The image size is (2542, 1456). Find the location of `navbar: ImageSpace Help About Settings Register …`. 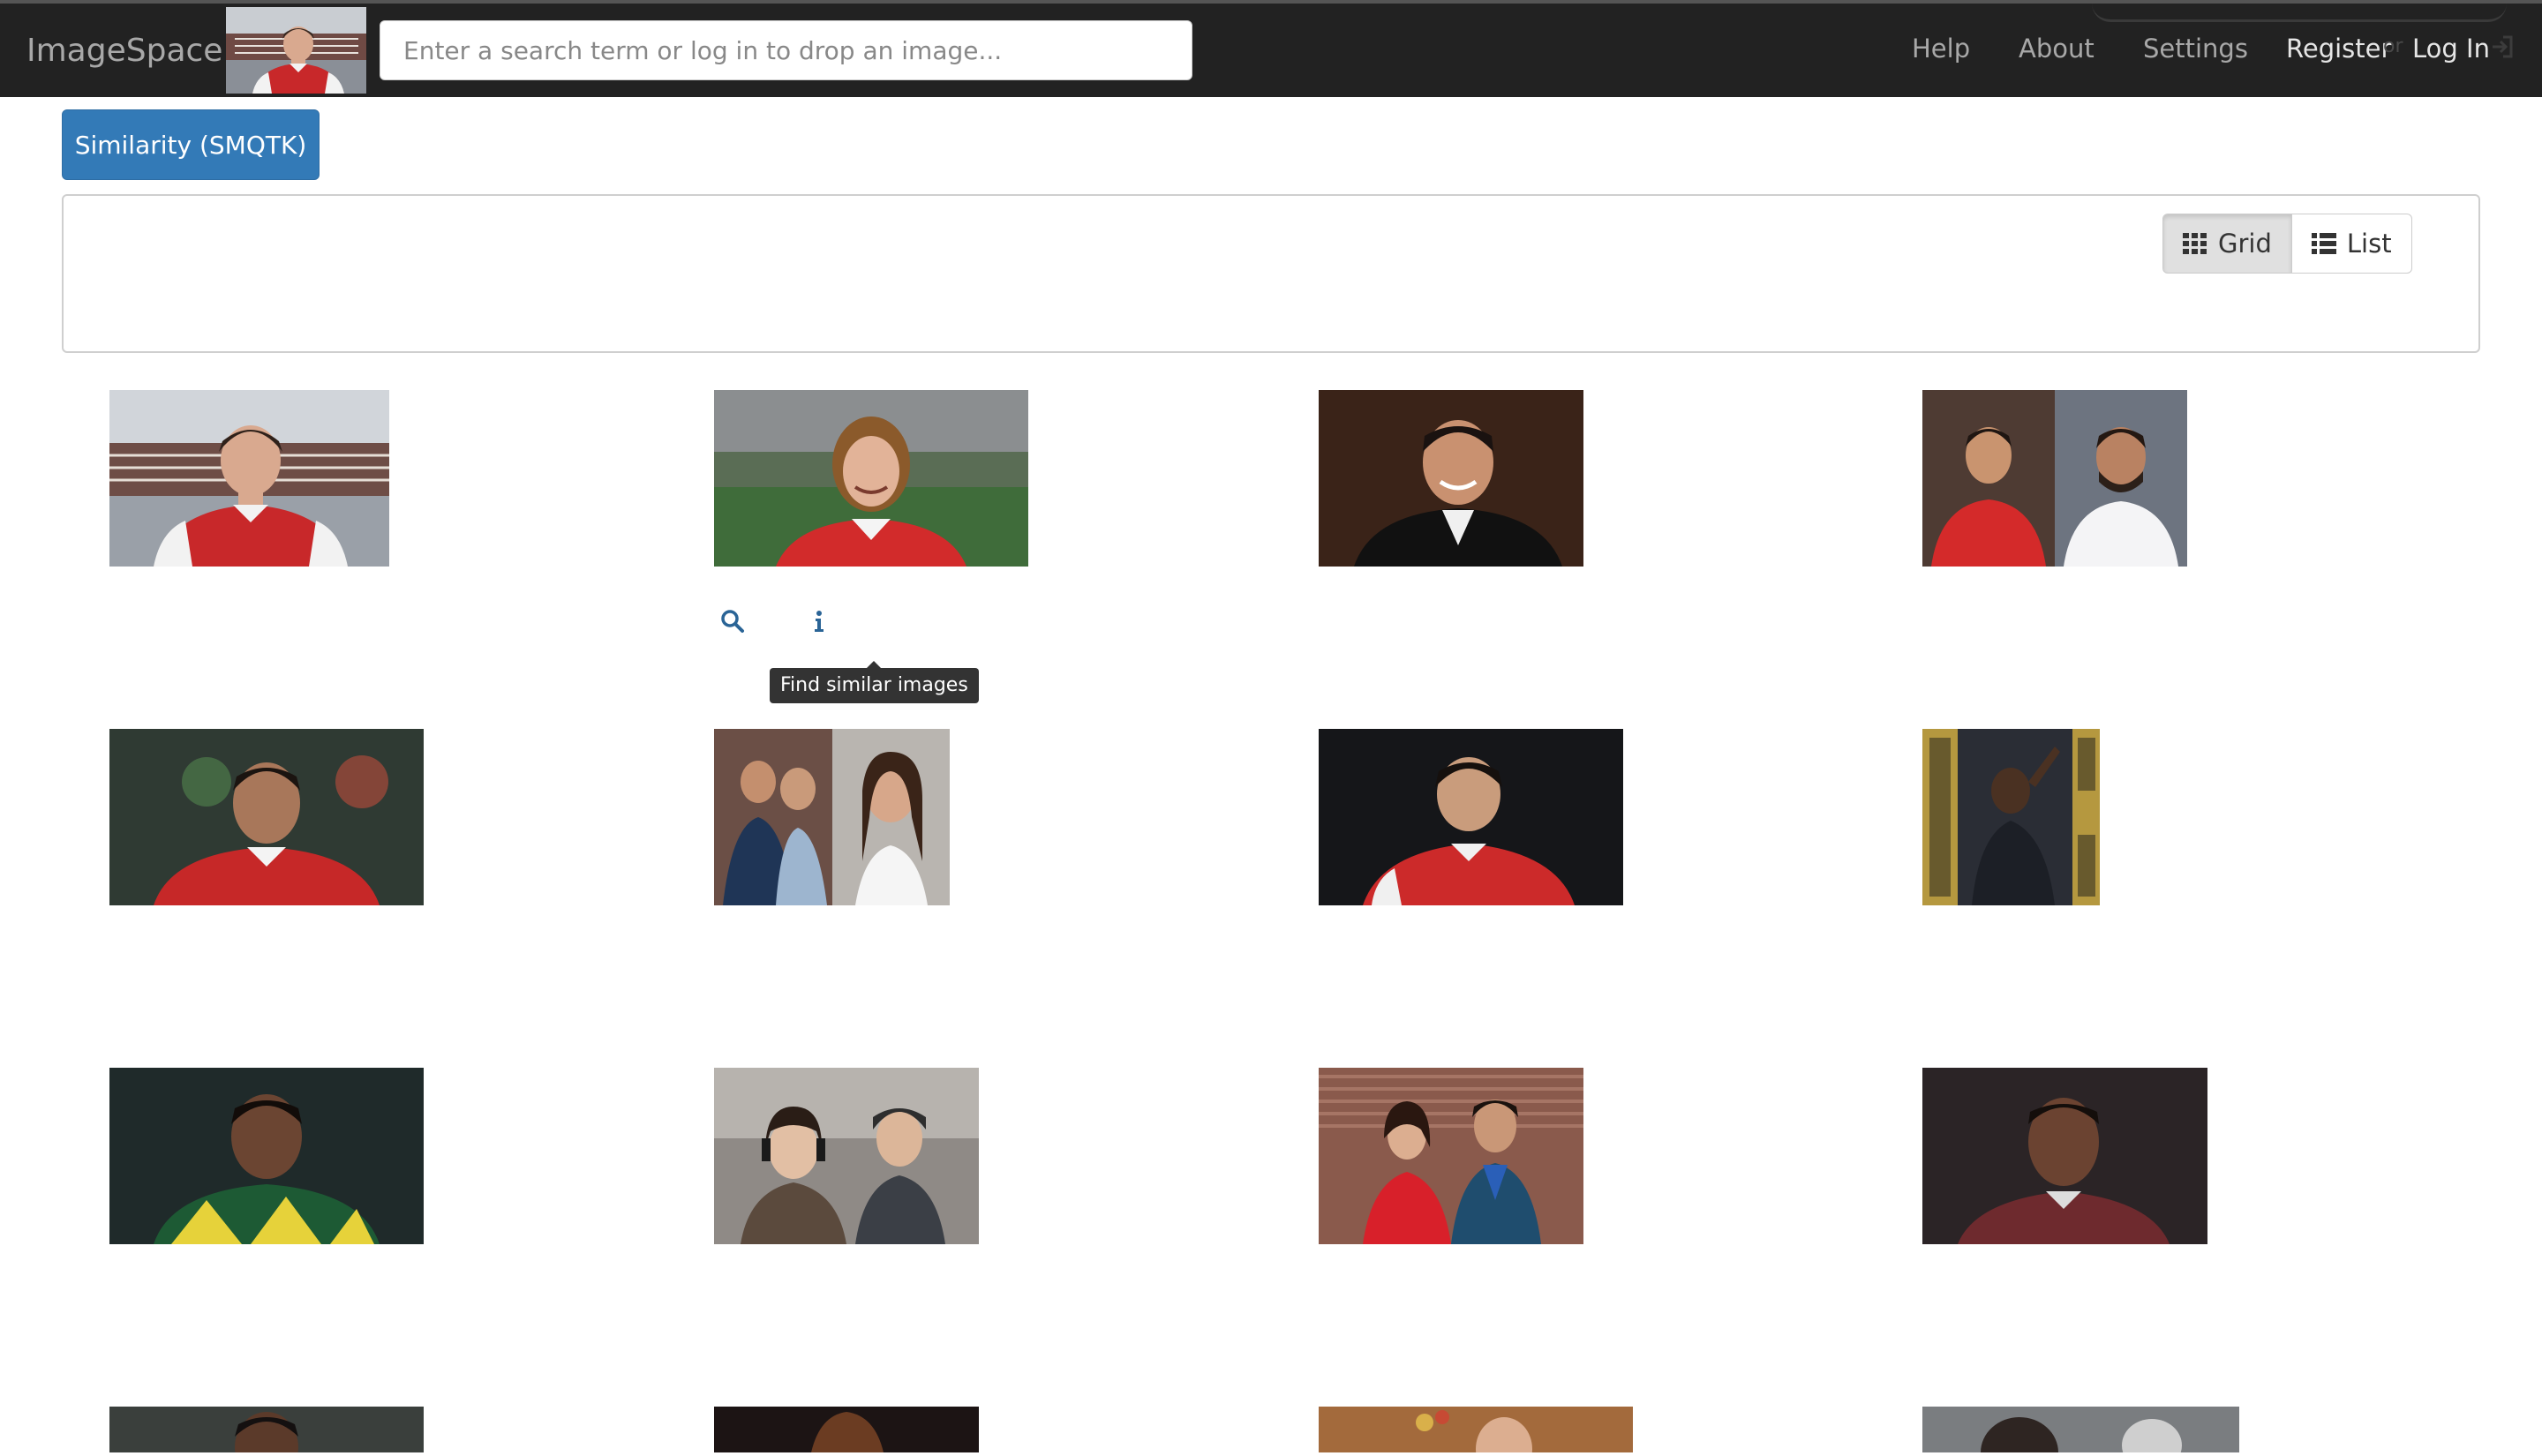

navbar: ImageSpace Help About Settings Register … is located at coordinates (1271, 48).